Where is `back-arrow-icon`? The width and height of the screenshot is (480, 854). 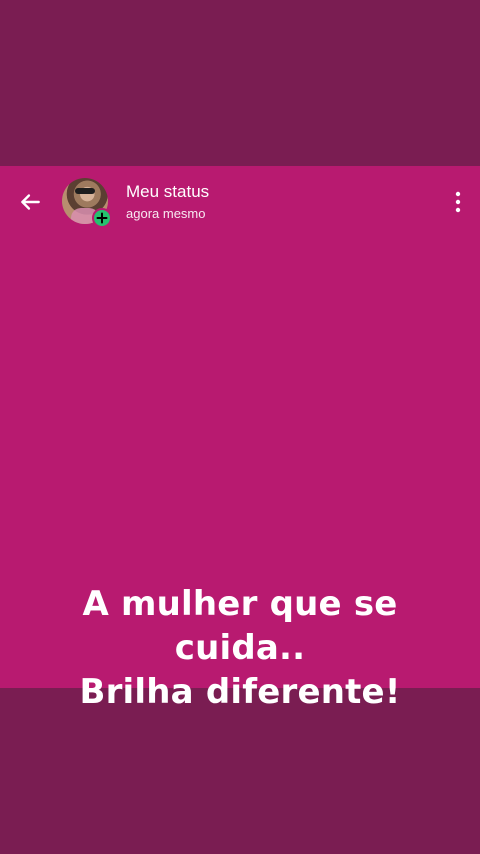
back-arrow-icon is located at coordinates (30, 202).